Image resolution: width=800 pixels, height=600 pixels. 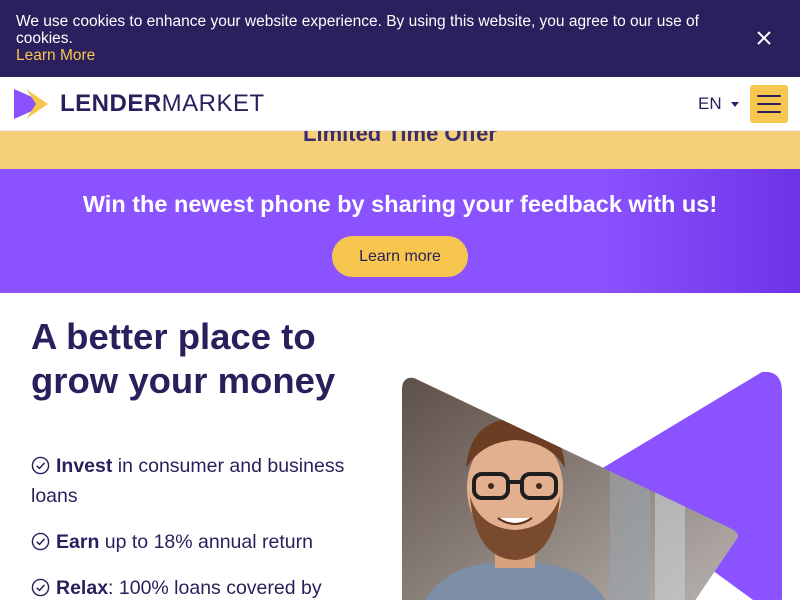 What do you see at coordinates (31, 104) in the screenshot?
I see `logo-mark-icon` at bounding box center [31, 104].